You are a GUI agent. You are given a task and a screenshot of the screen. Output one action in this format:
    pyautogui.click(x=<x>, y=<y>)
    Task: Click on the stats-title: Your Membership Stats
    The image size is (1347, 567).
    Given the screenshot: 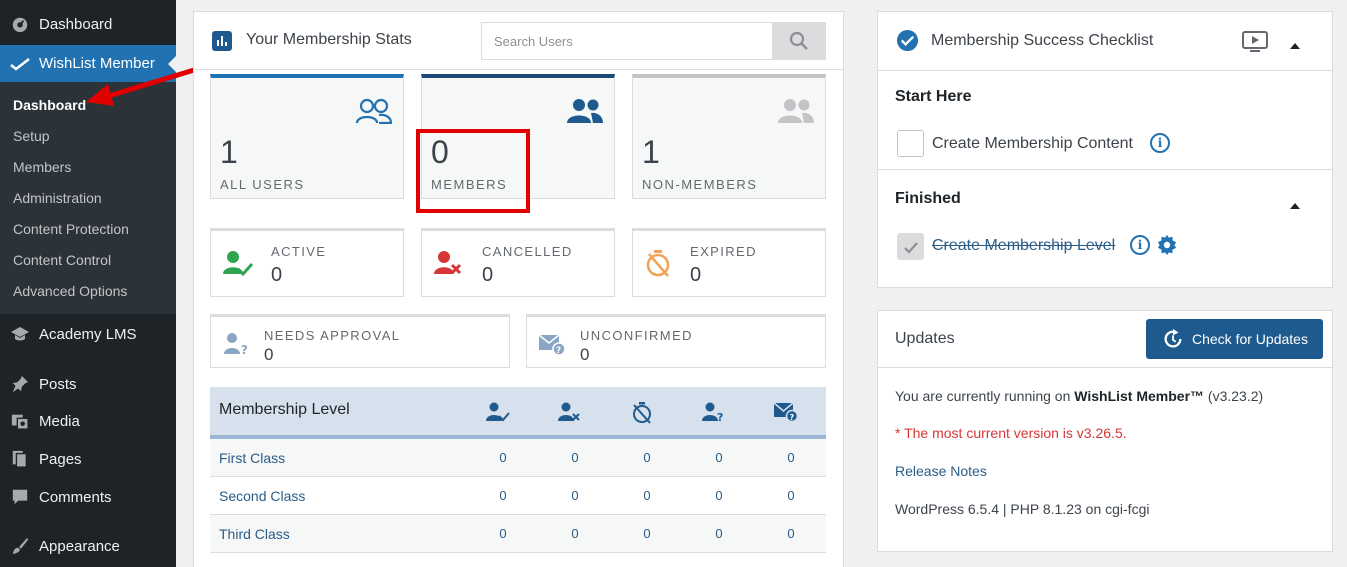 What is the action you would take?
    pyautogui.click(x=329, y=39)
    